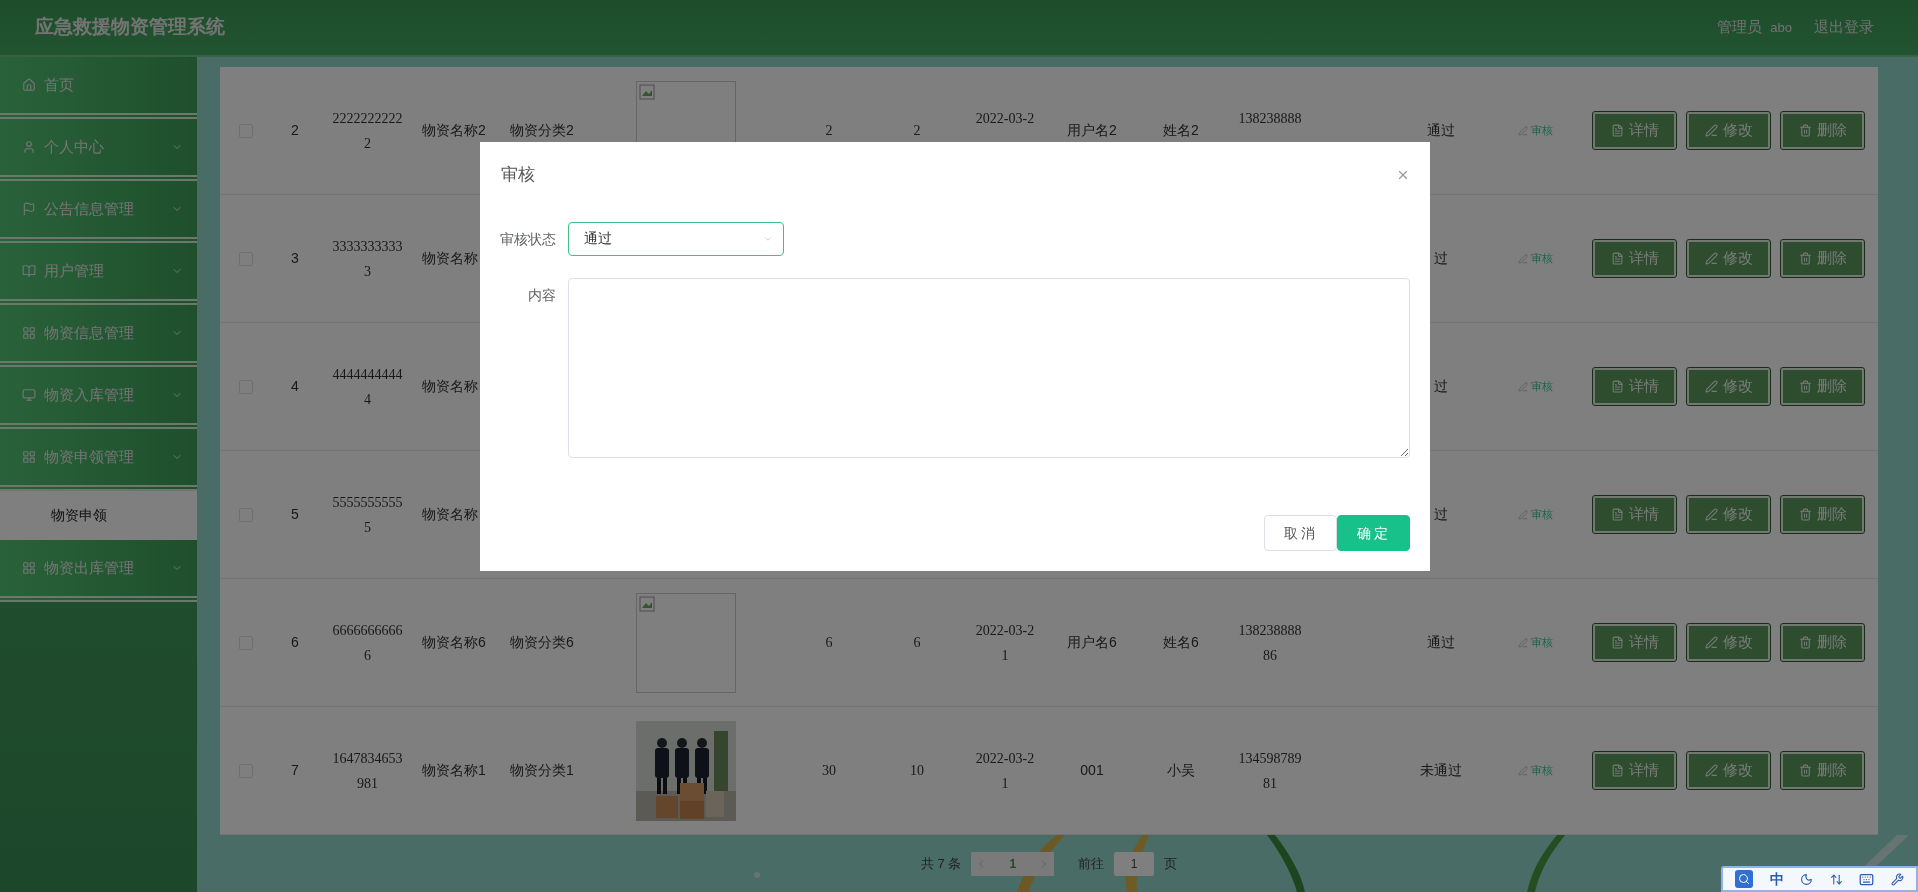 Image resolution: width=1918 pixels, height=892 pixels. What do you see at coordinates (1441, 770) in the screenshot?
I see `table-cell-text: 未通过` at bounding box center [1441, 770].